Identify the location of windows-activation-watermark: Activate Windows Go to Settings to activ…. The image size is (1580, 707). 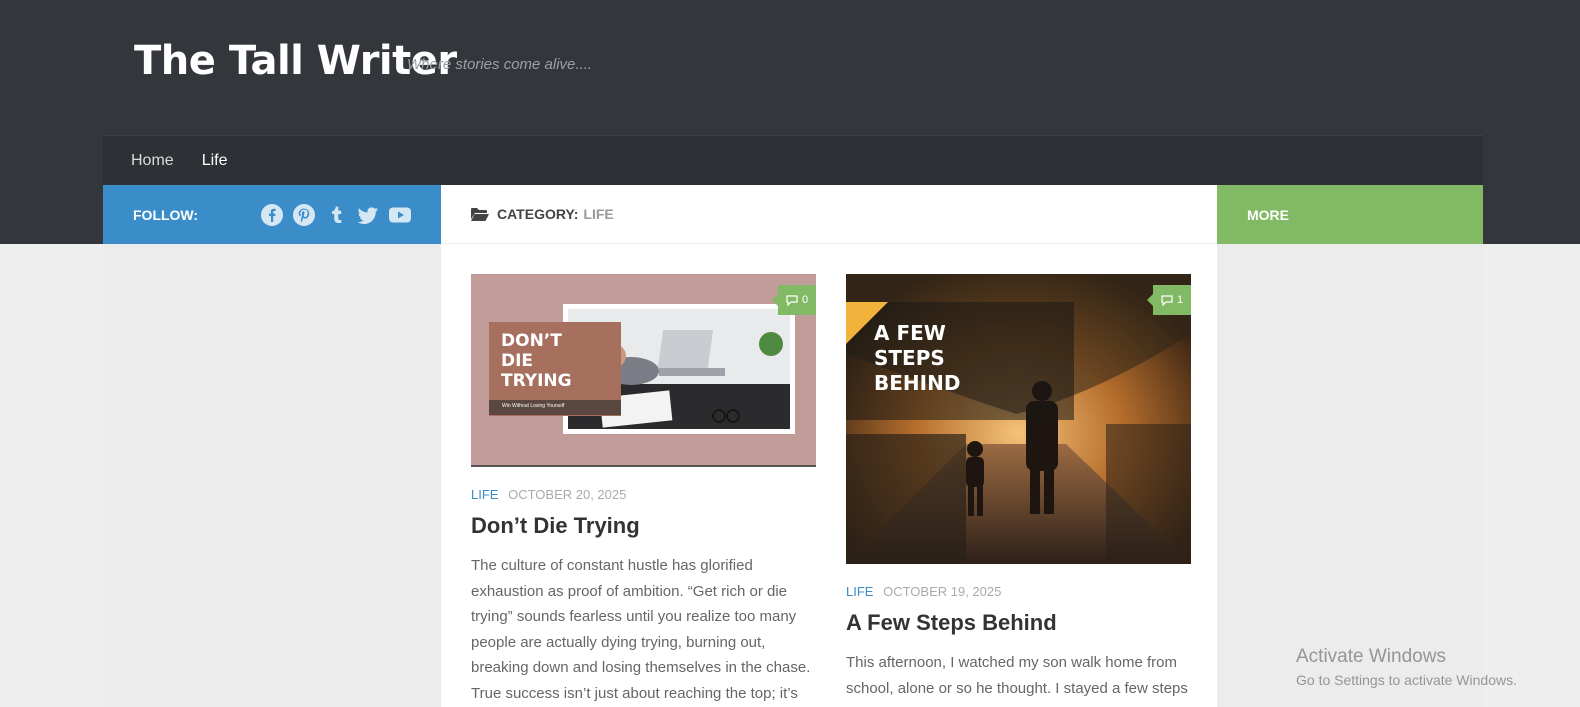
(1406, 667).